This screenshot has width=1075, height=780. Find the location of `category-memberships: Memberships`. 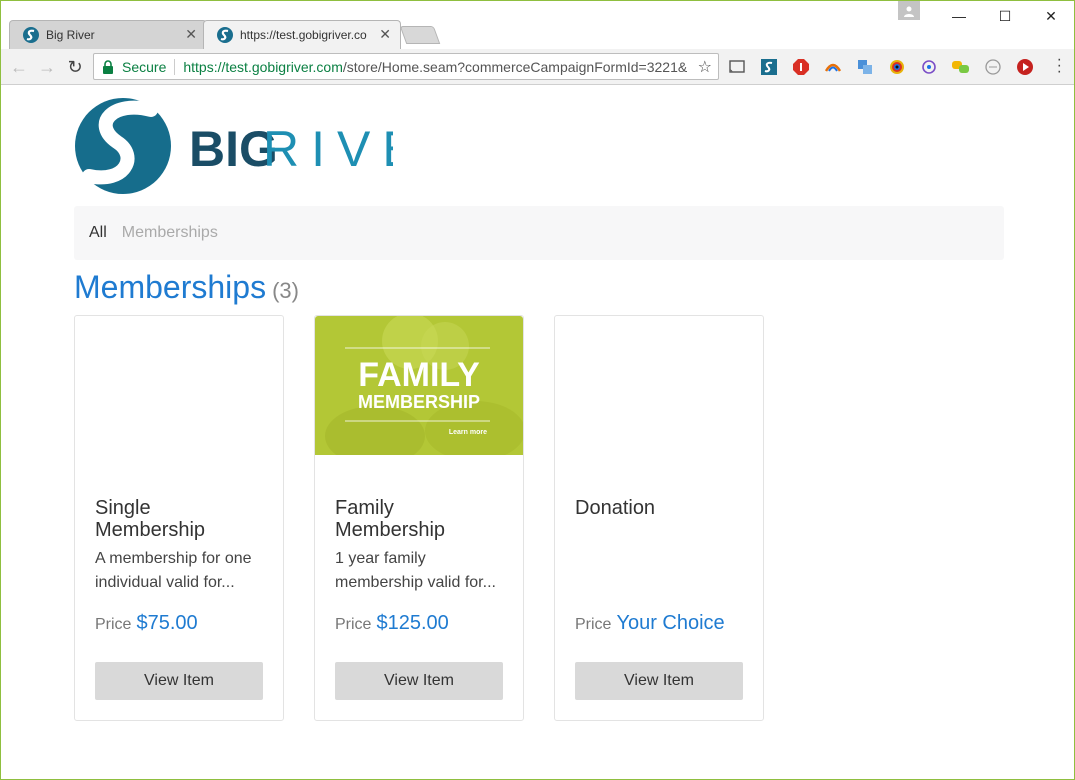

category-memberships: Memberships is located at coordinates (170, 233).